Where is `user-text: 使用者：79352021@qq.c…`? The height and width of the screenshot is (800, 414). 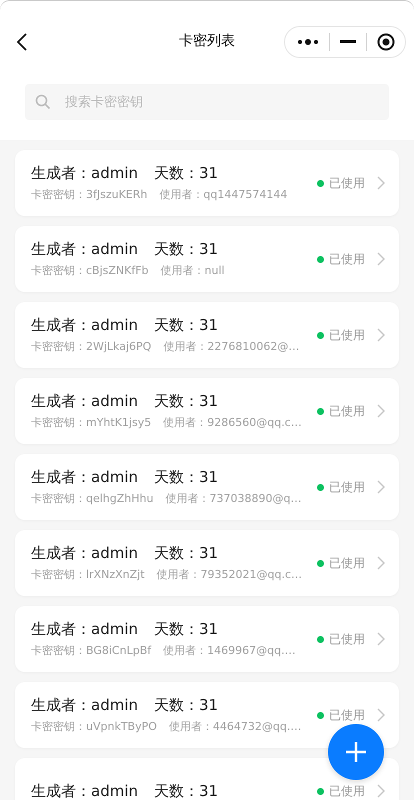 user-text: 使用者：79352021@qq.c… is located at coordinates (229, 574).